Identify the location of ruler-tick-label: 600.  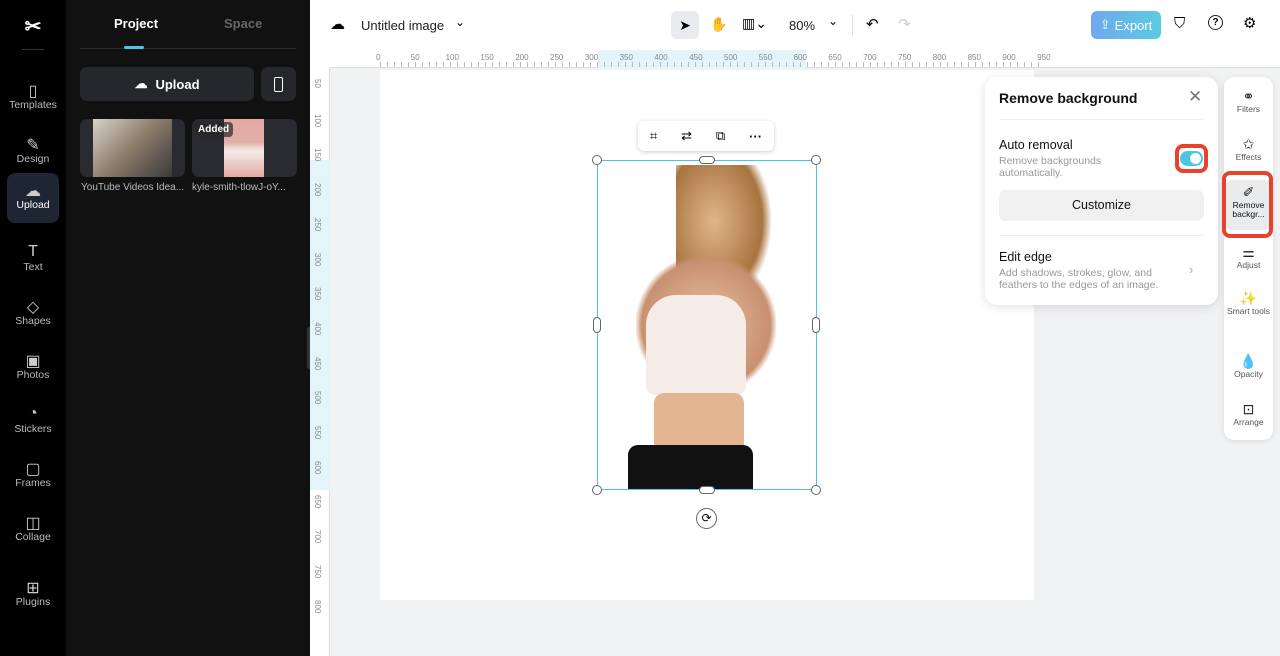
(800, 57).